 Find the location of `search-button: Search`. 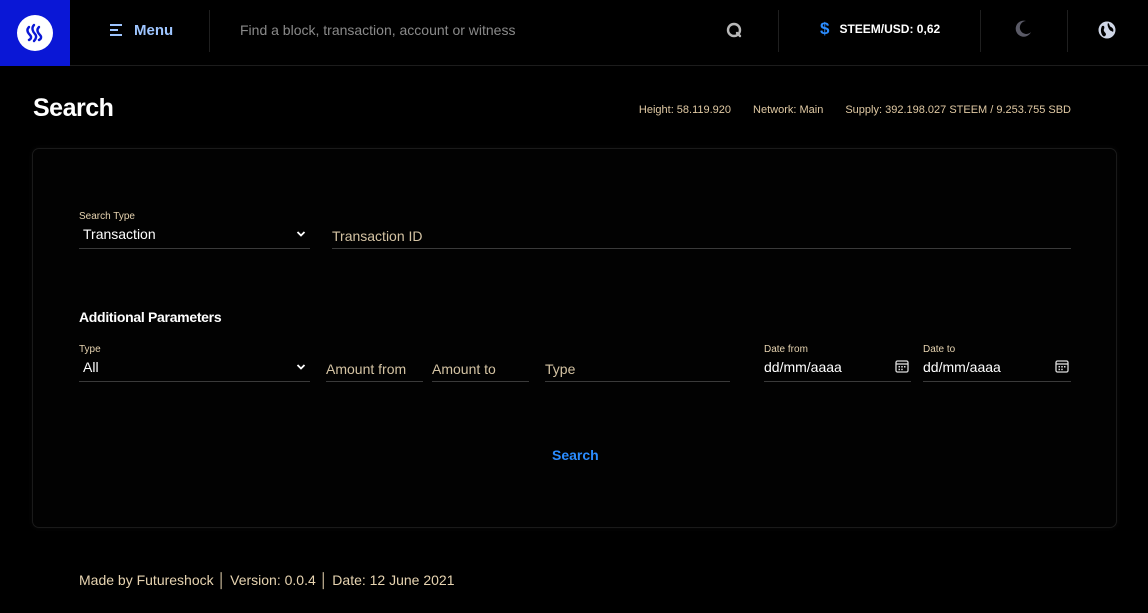

search-button: Search is located at coordinates (575, 455).